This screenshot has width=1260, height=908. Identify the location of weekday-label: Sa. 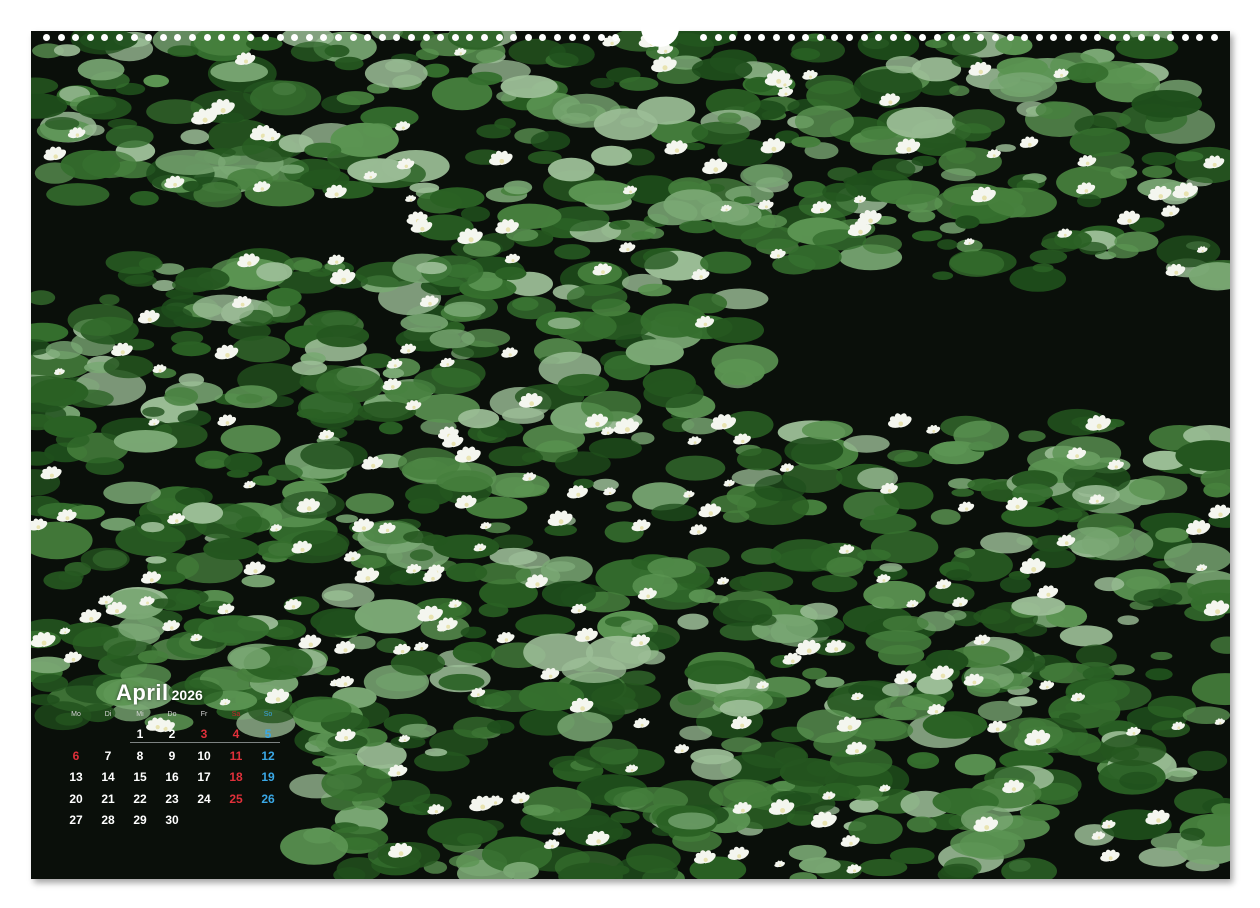
(236, 714).